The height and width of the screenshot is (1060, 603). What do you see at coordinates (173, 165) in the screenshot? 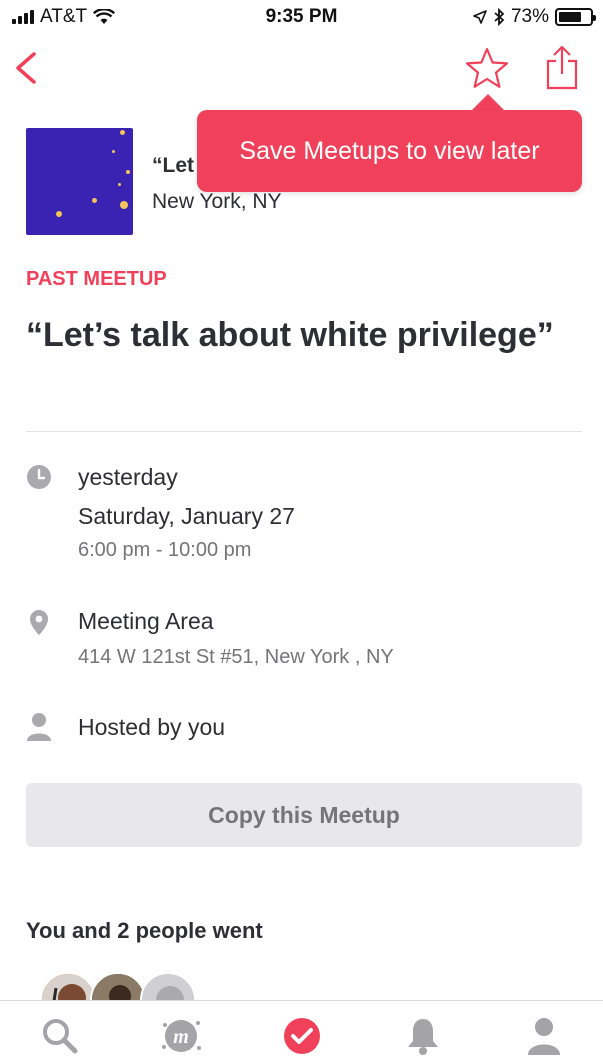
I see `group-name: “Let` at bounding box center [173, 165].